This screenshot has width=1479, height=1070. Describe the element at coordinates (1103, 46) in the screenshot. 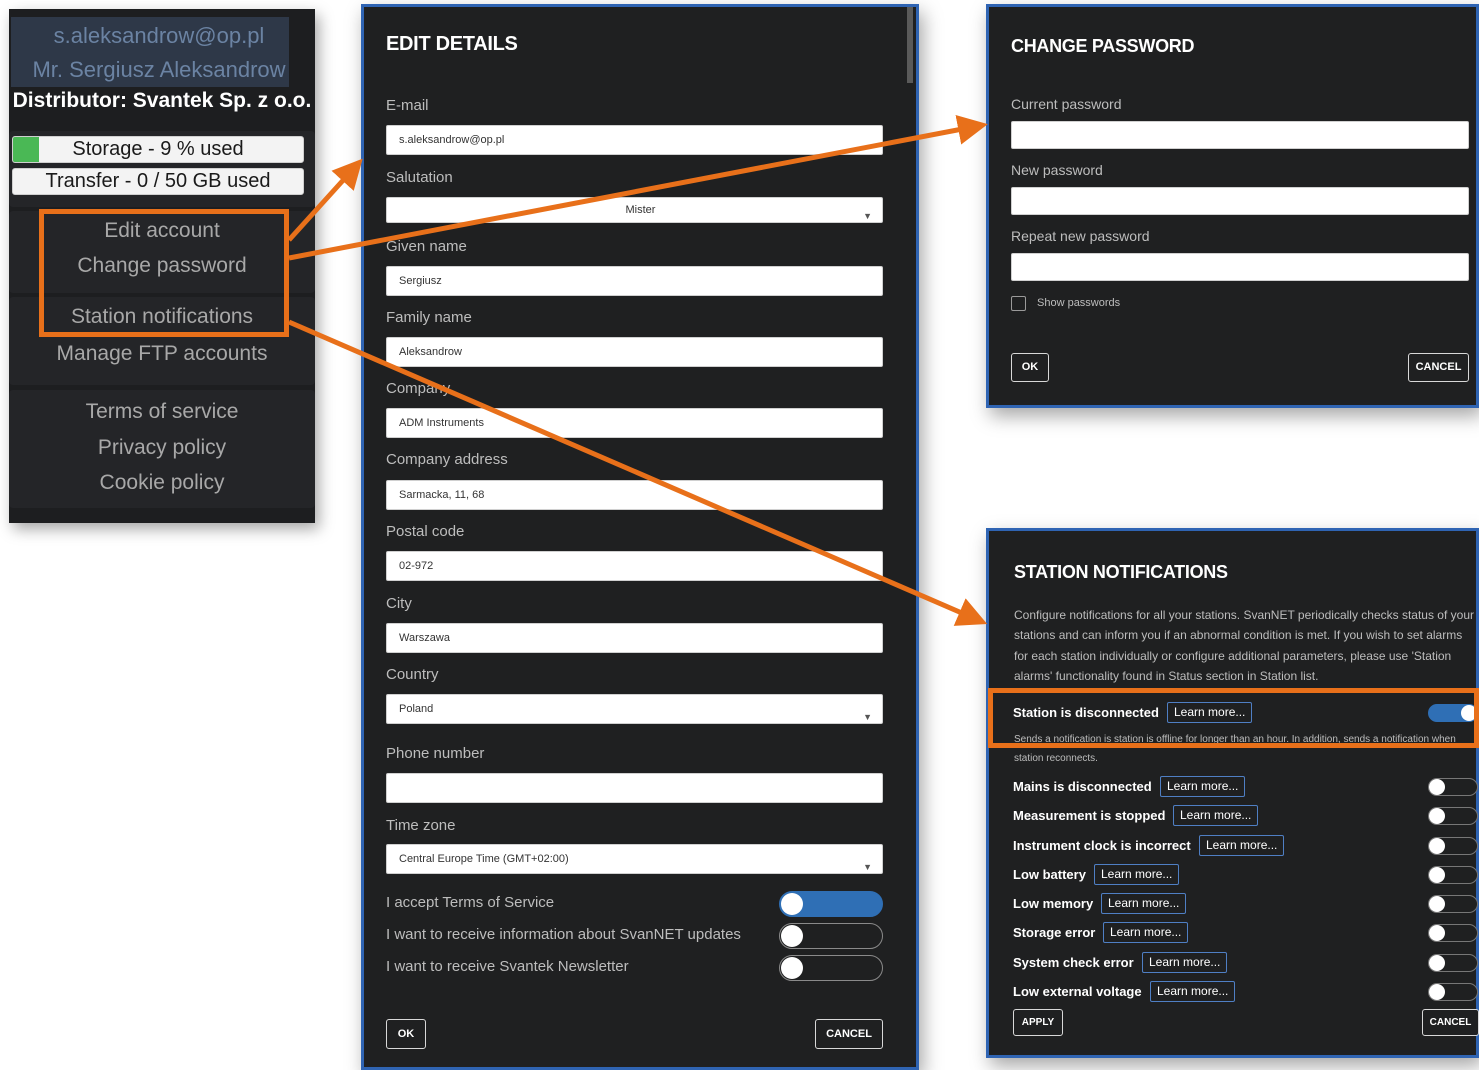

I see `dialog-title: CHANGE PASSWORD` at that location.